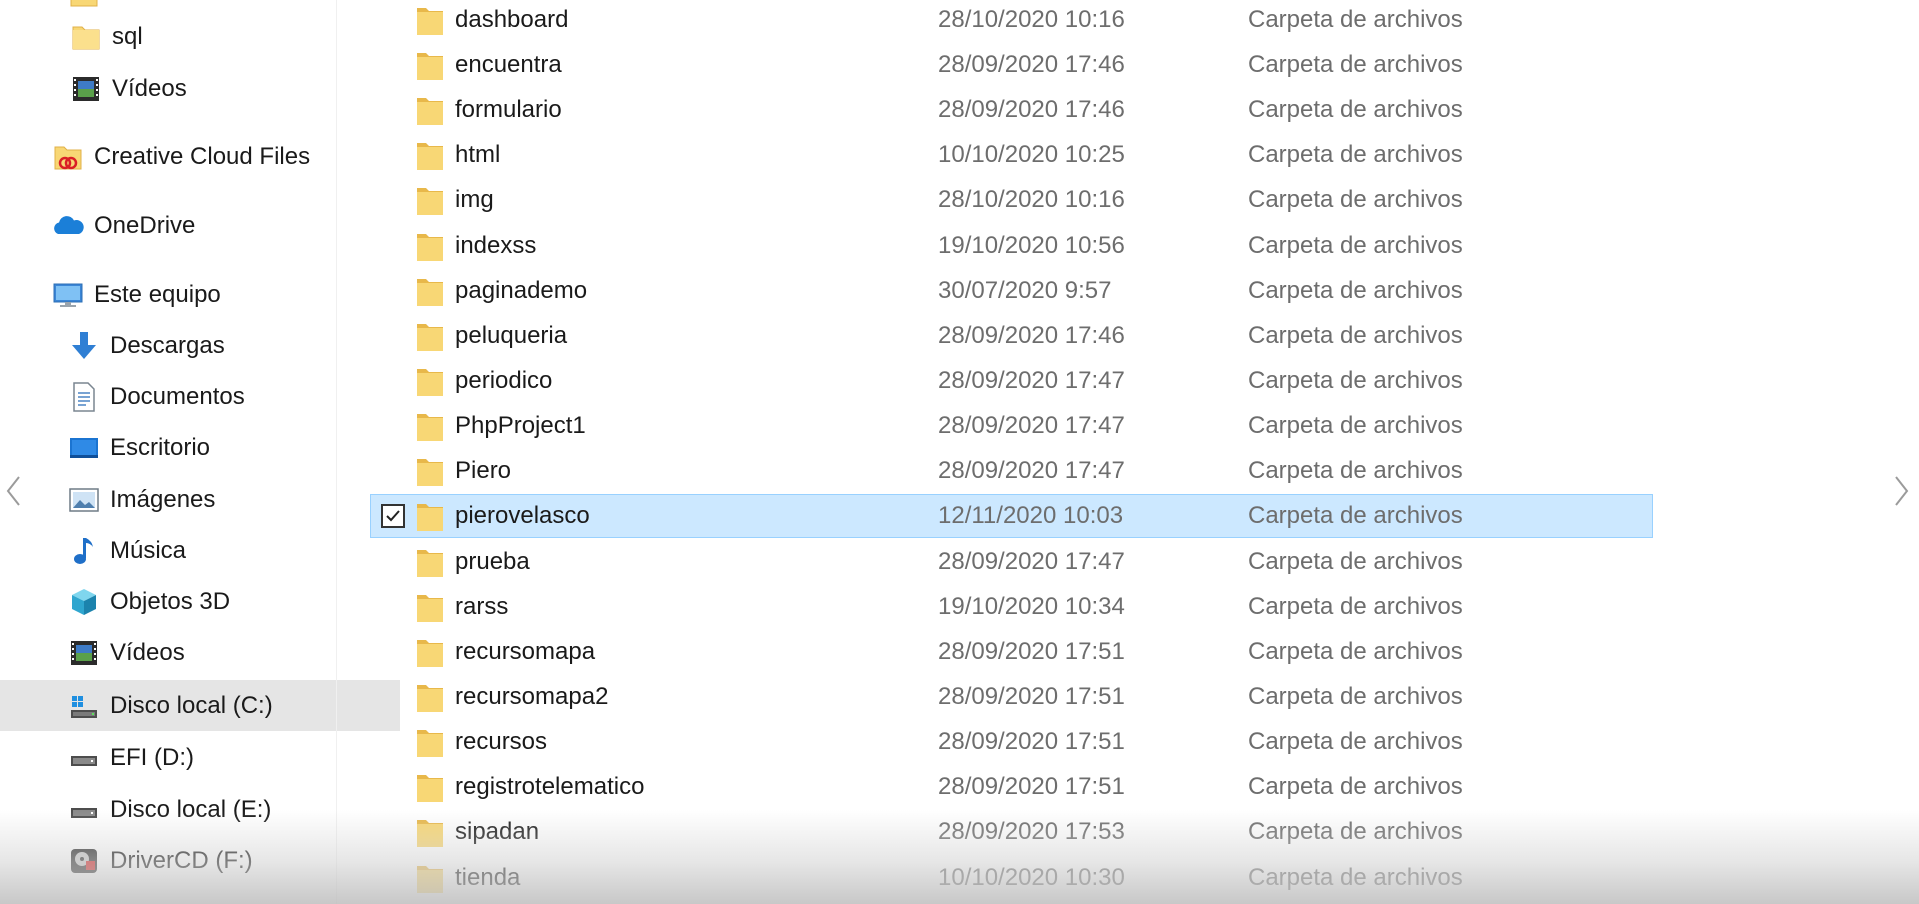  I want to click on sidebar-item-videos: Vídeos, so click(200, 652).